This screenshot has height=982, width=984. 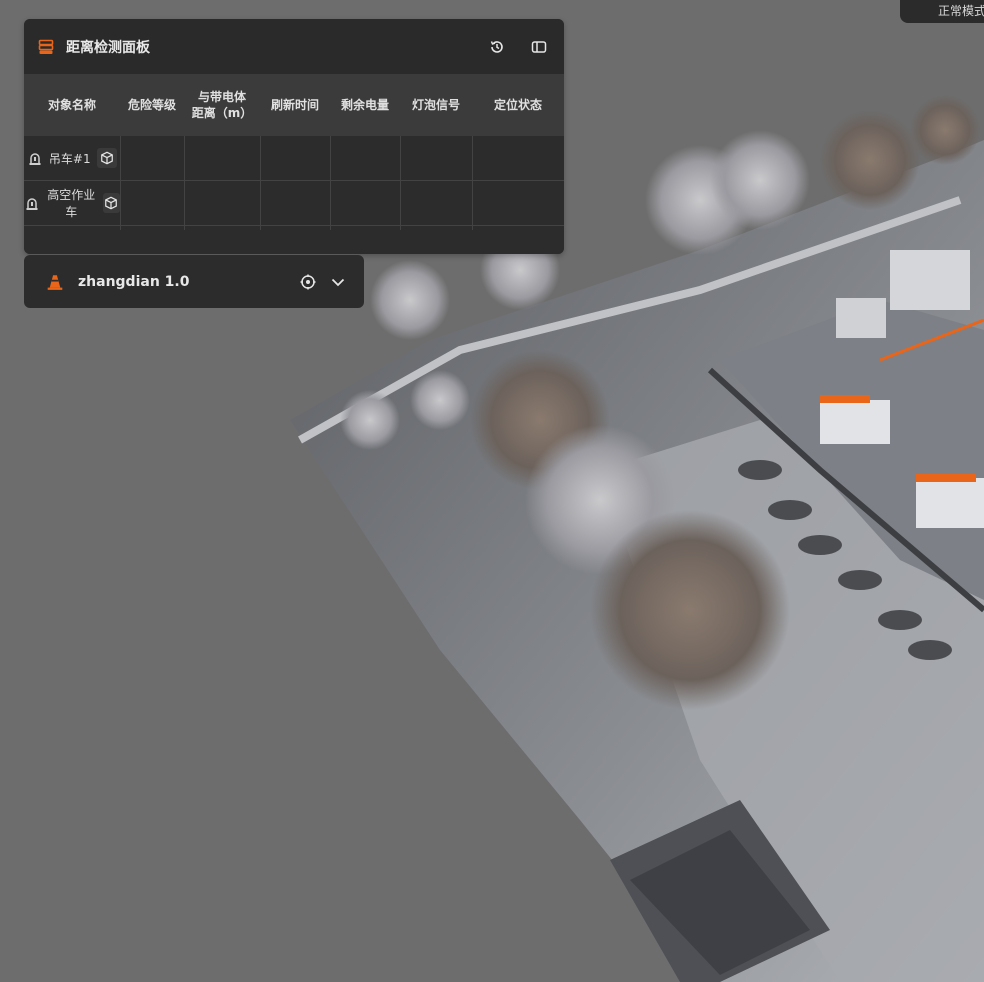 I want to click on model-panel: zhangdian 1.0, so click(x=194, y=281).